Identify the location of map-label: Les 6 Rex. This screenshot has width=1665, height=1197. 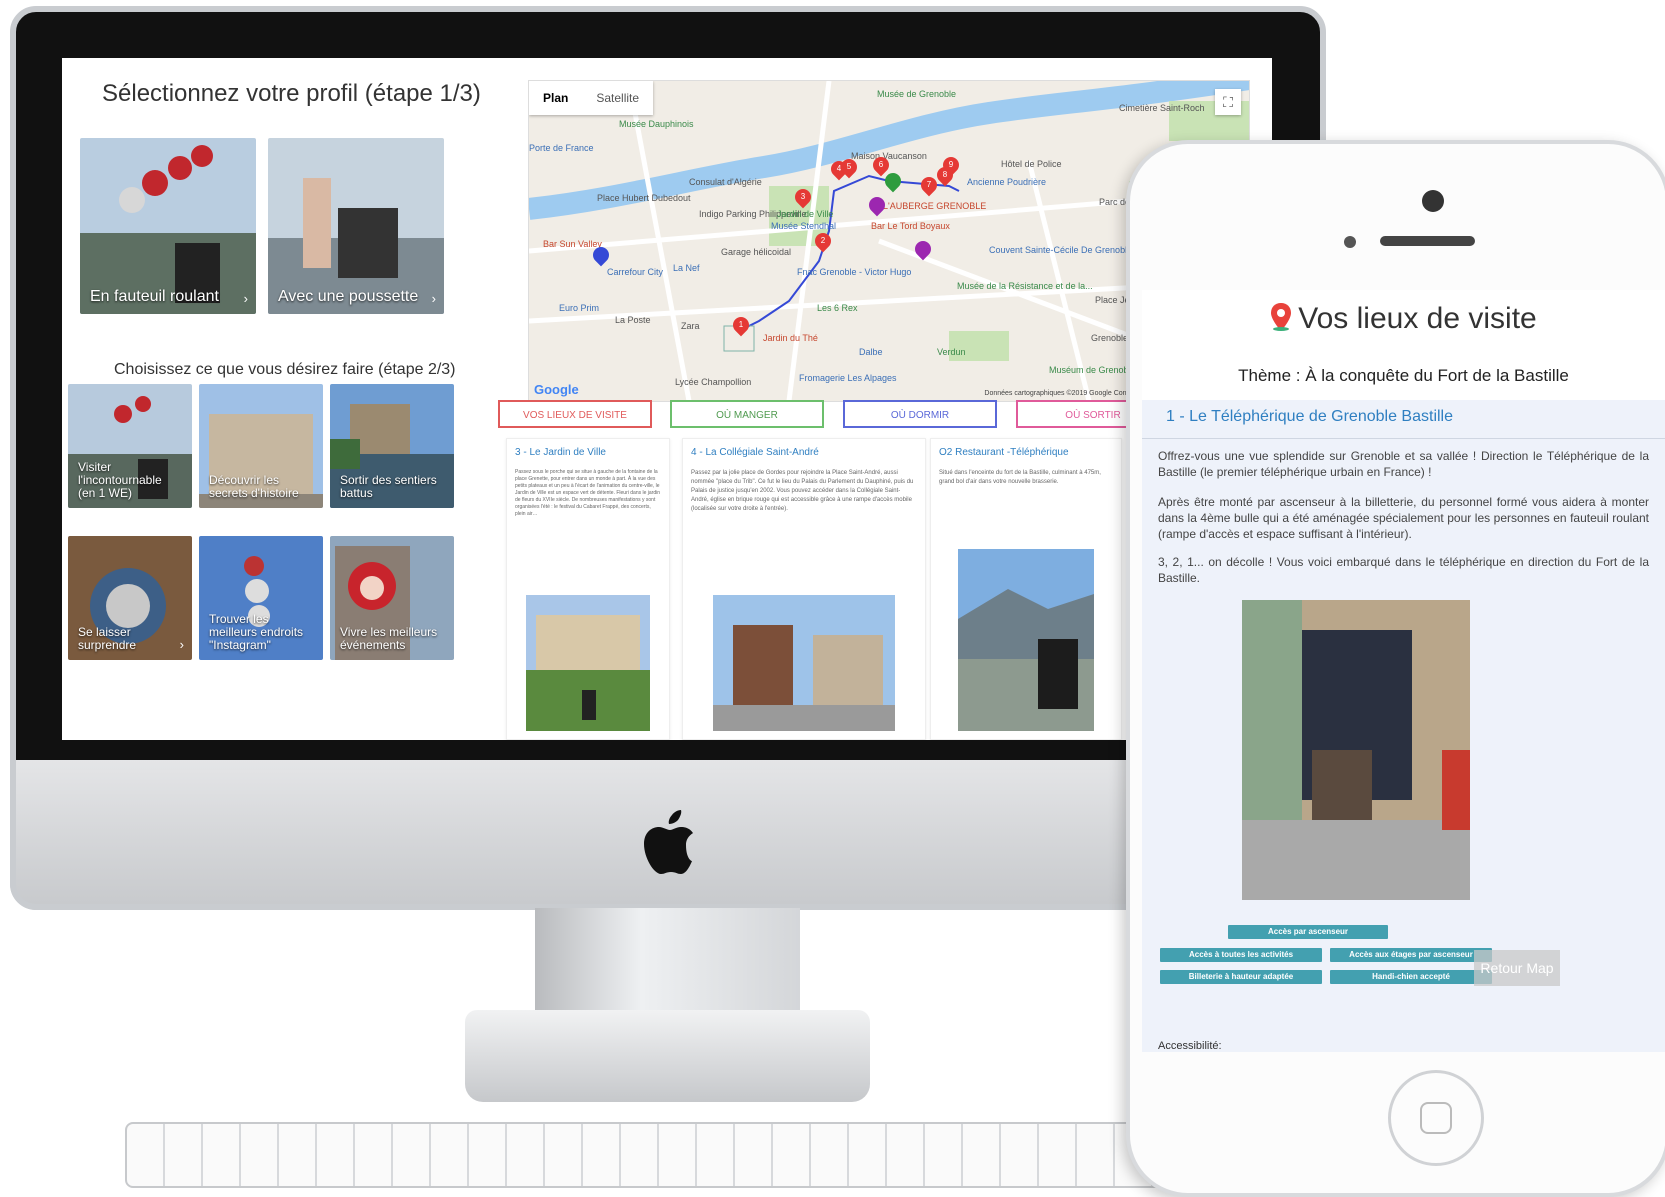
(837, 308).